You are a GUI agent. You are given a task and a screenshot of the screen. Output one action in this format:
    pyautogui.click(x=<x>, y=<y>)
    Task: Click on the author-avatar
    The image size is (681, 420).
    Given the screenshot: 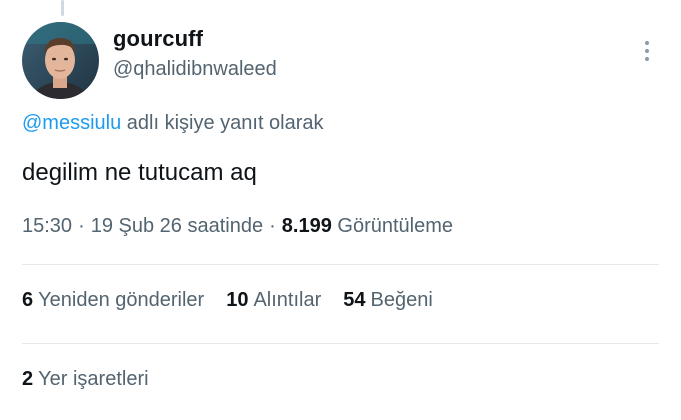 What is the action you would take?
    pyautogui.click(x=60, y=60)
    